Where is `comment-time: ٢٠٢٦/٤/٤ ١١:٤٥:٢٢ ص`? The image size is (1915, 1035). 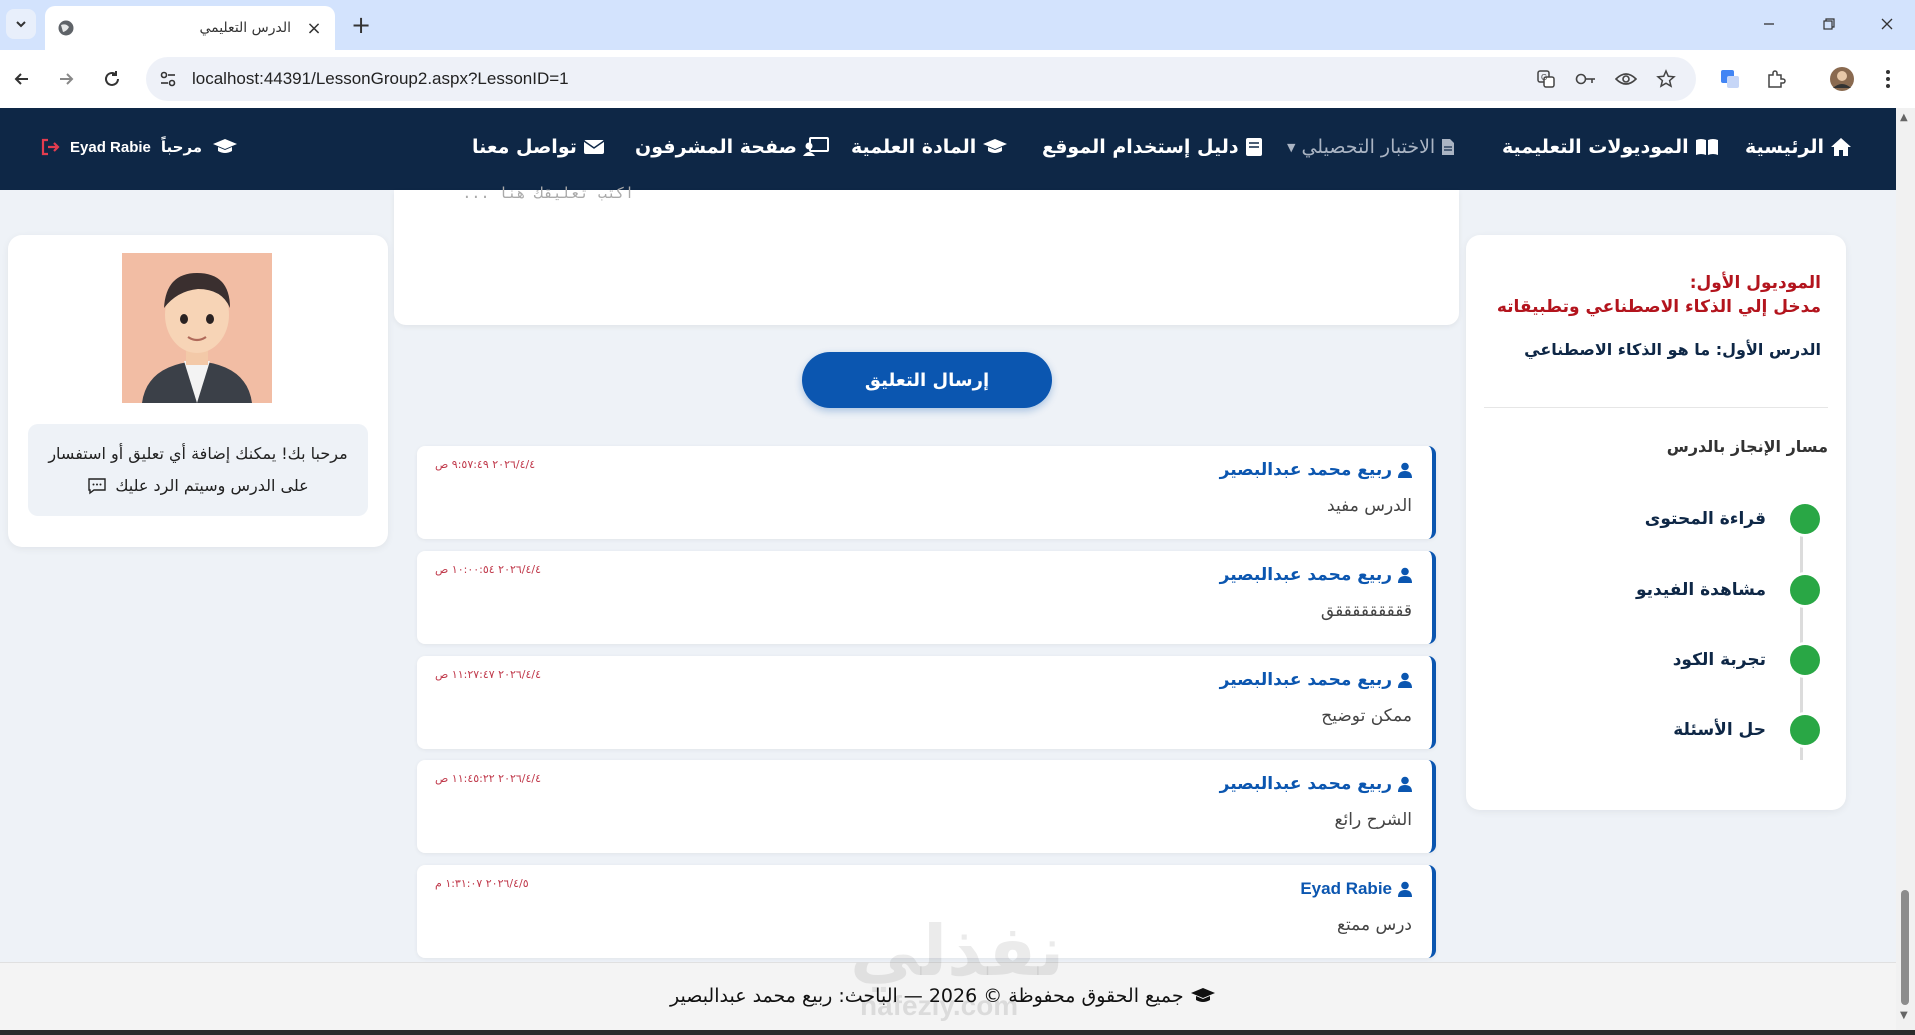
comment-time: ٢٠٢٦/٤/٤ ١١:٤٥:٢٢ ص is located at coordinates (488, 778).